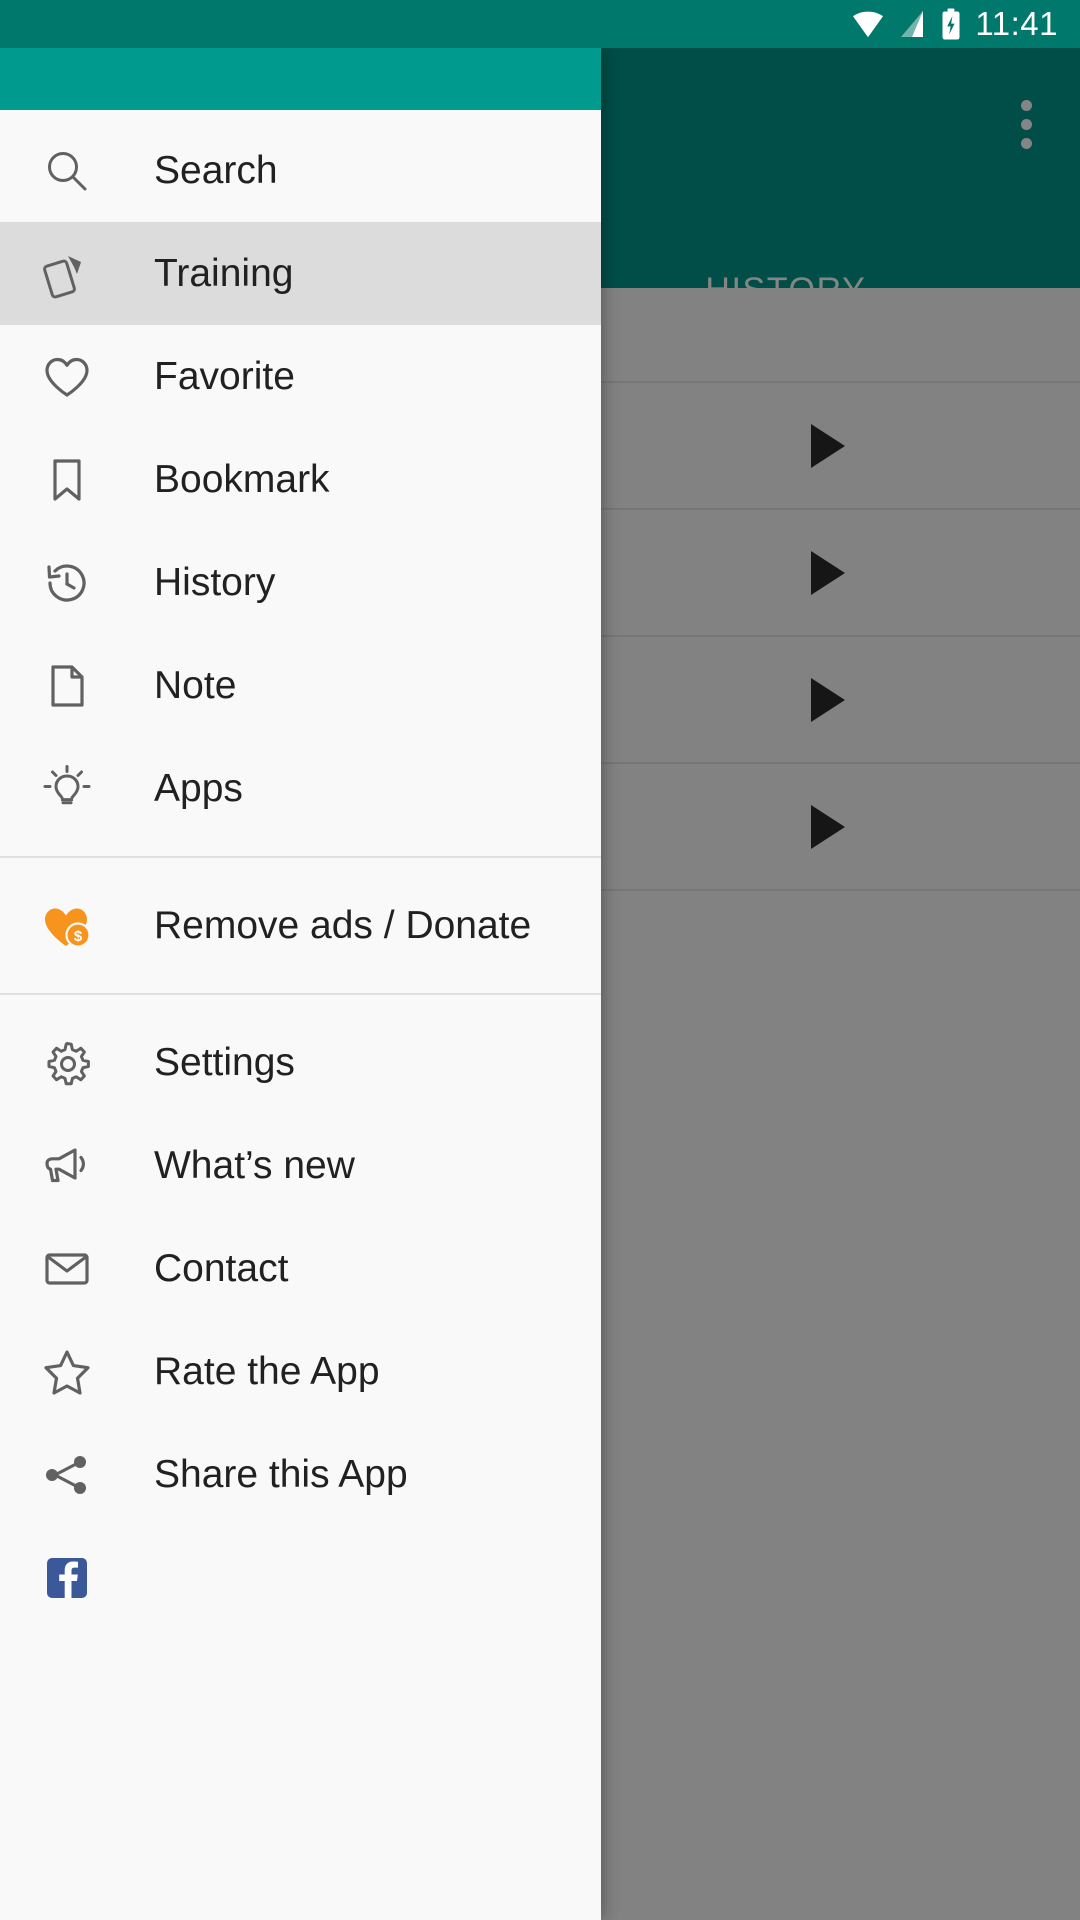  What do you see at coordinates (343, 925) in the screenshot?
I see `sidebar-item-label: Remove ads / Donate` at bounding box center [343, 925].